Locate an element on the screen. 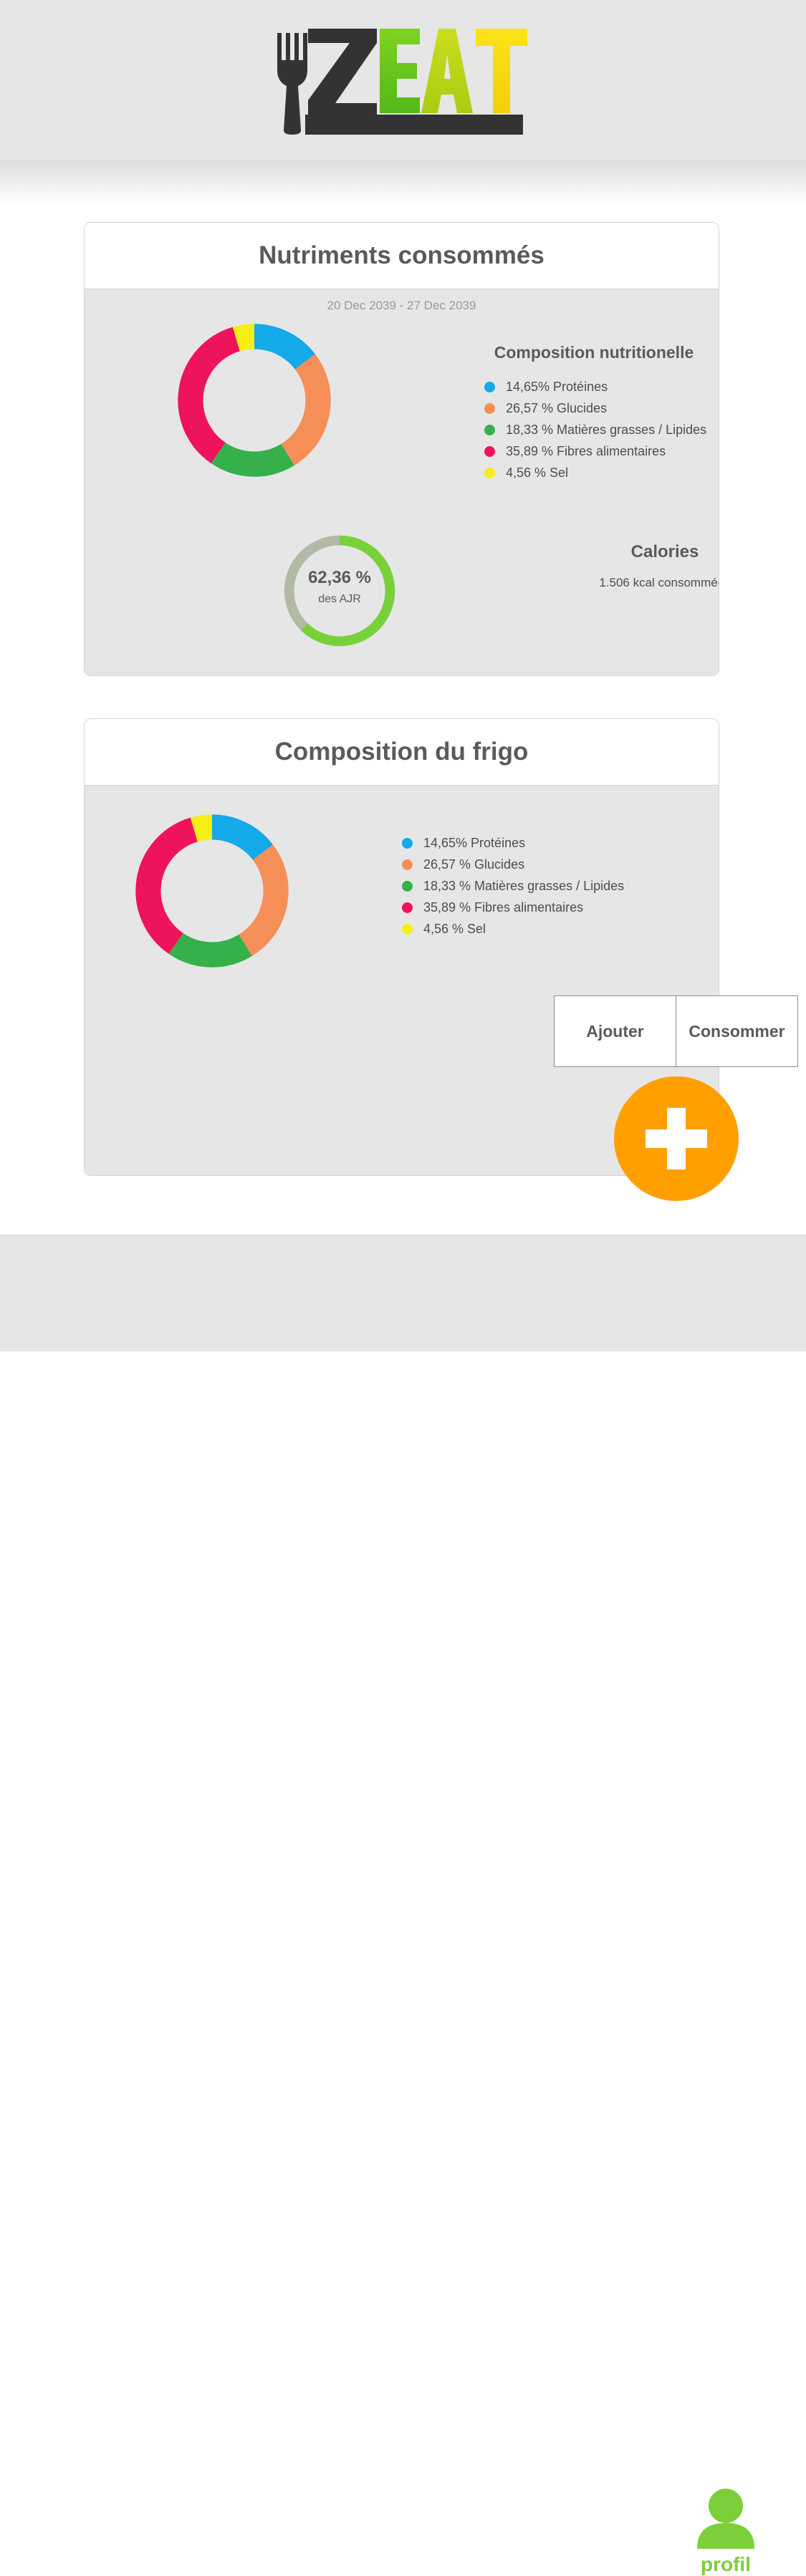 The height and width of the screenshot is (2576, 806). fridge-legend-item: 26,57 % Glucides is located at coordinates (513, 864).